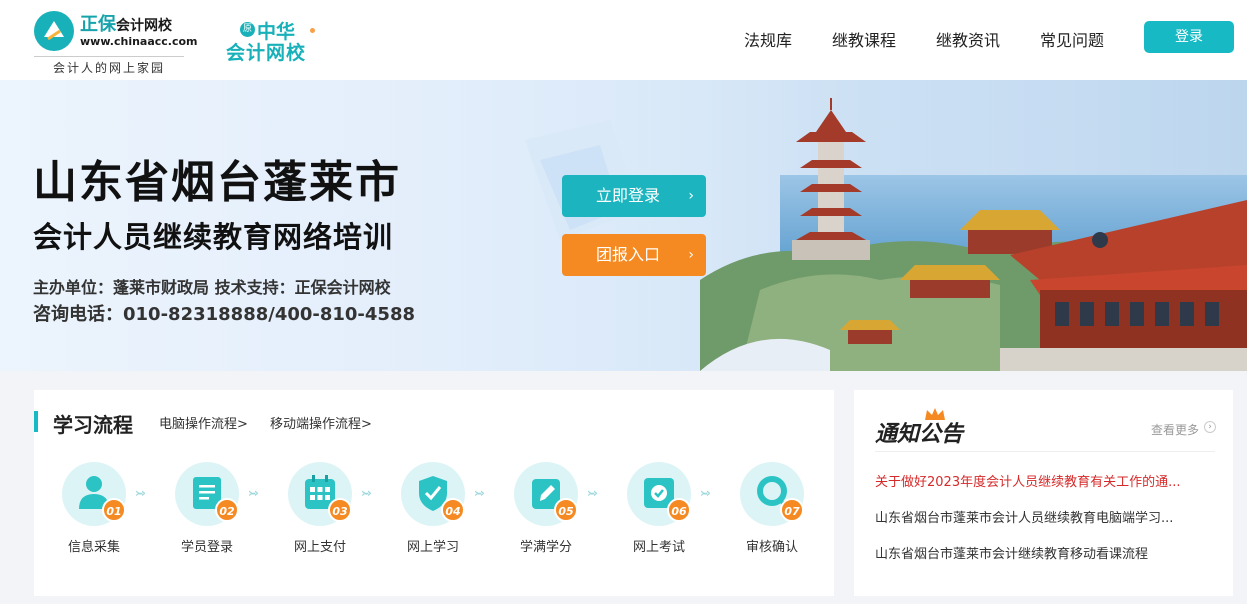  What do you see at coordinates (1072, 39) in the screenshot?
I see `nav-faq: 常见问题` at bounding box center [1072, 39].